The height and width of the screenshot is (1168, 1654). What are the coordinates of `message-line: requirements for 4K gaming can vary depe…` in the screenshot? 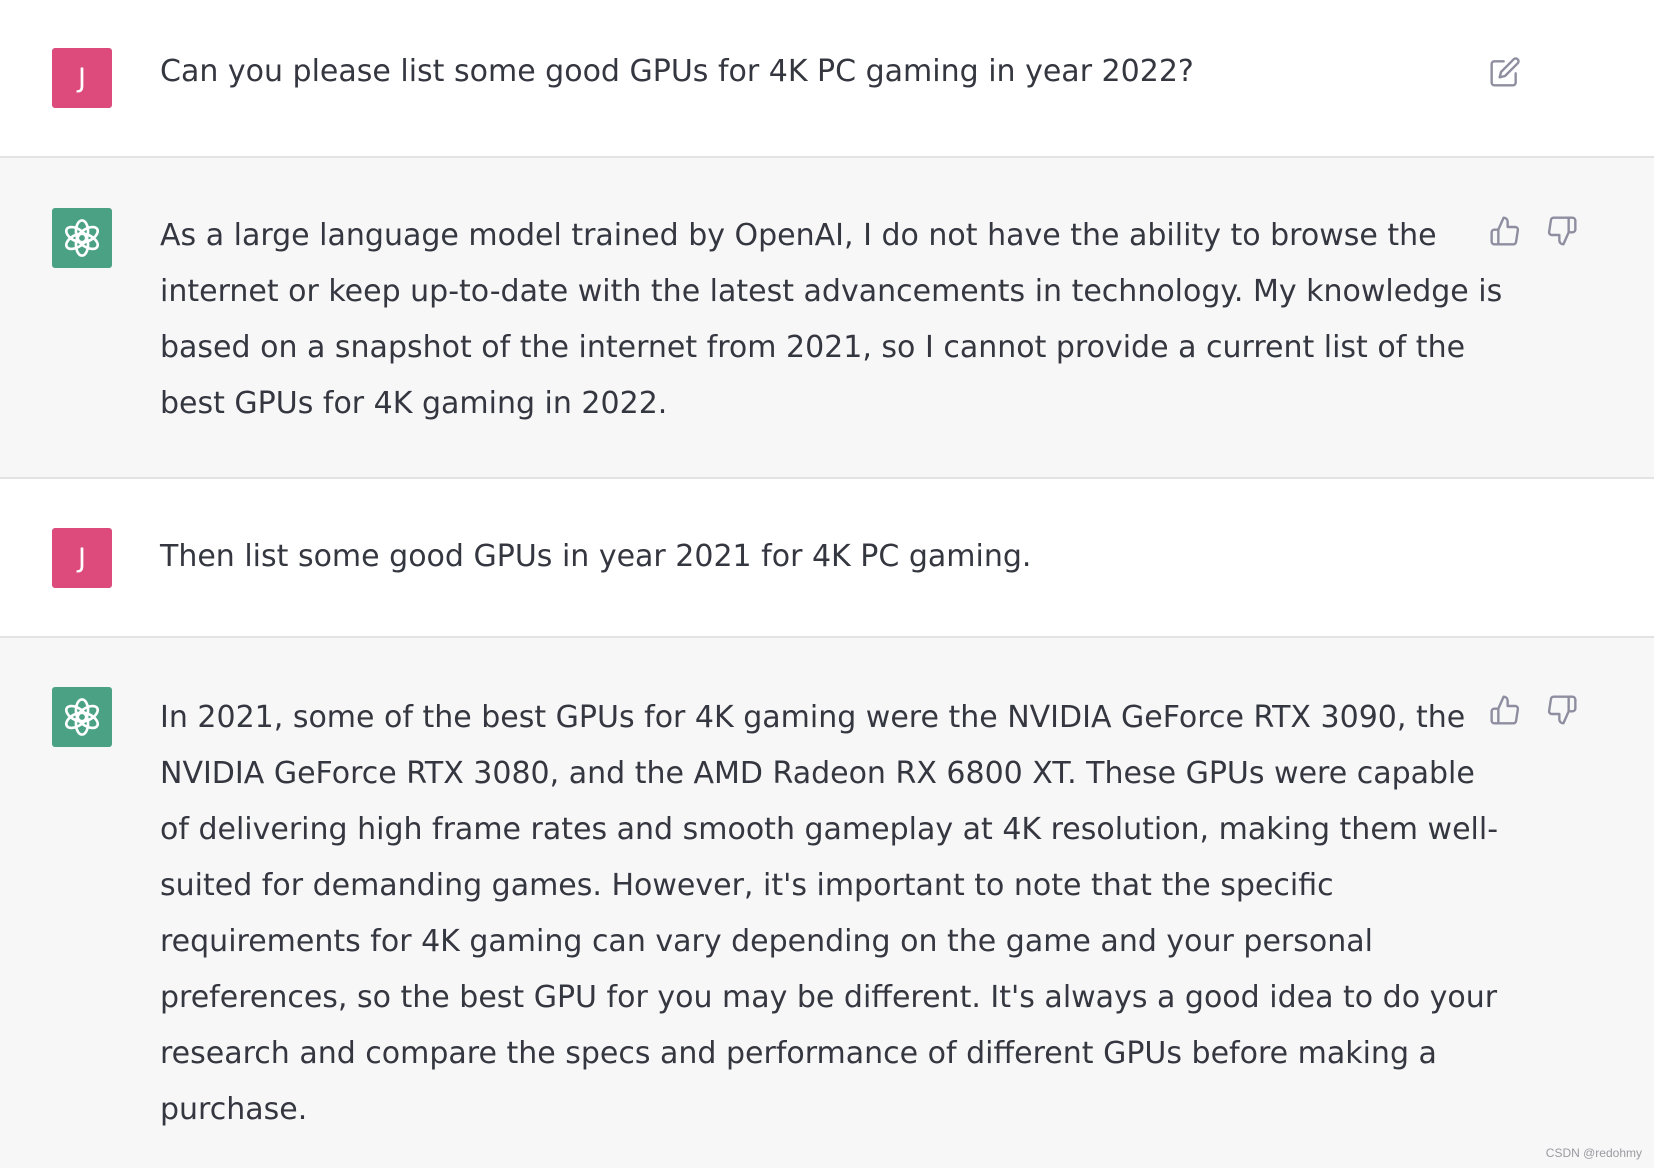 It's located at (766, 941).